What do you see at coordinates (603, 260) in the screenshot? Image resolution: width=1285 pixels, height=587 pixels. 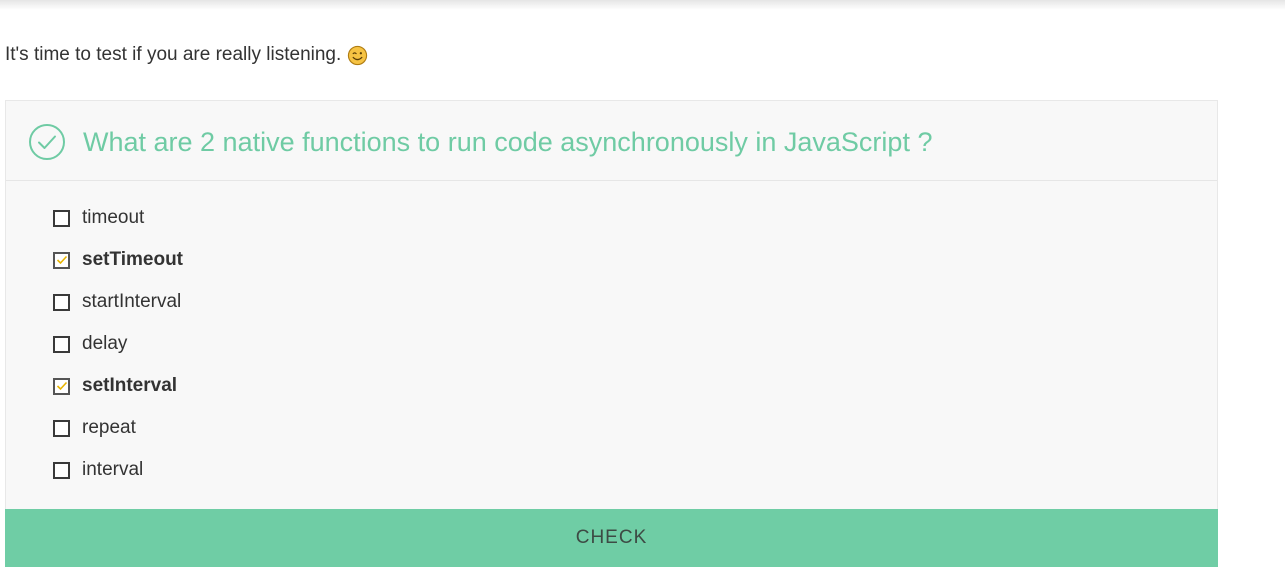 I see `option-settimeout: setTimeout` at bounding box center [603, 260].